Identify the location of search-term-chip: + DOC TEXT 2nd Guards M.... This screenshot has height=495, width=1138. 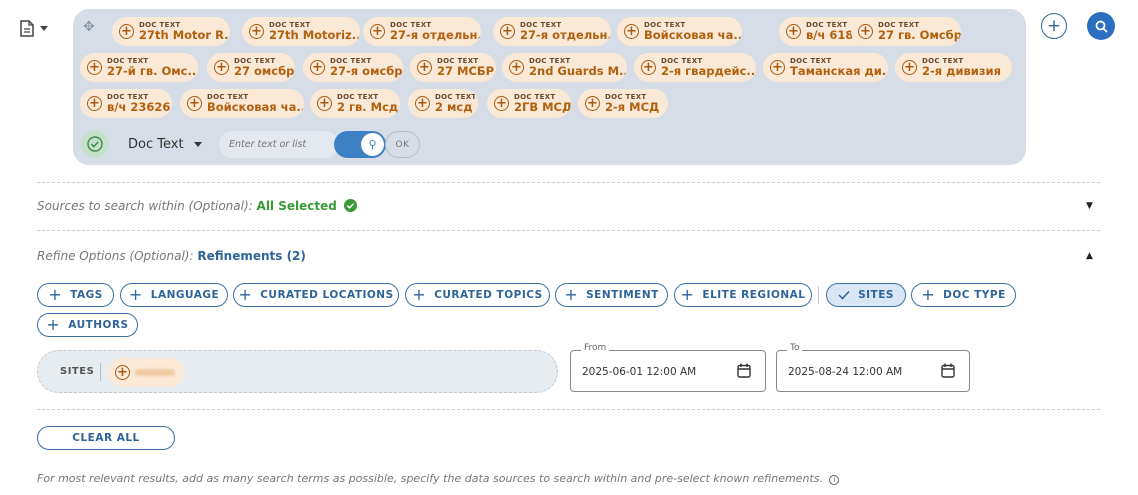
(564, 67).